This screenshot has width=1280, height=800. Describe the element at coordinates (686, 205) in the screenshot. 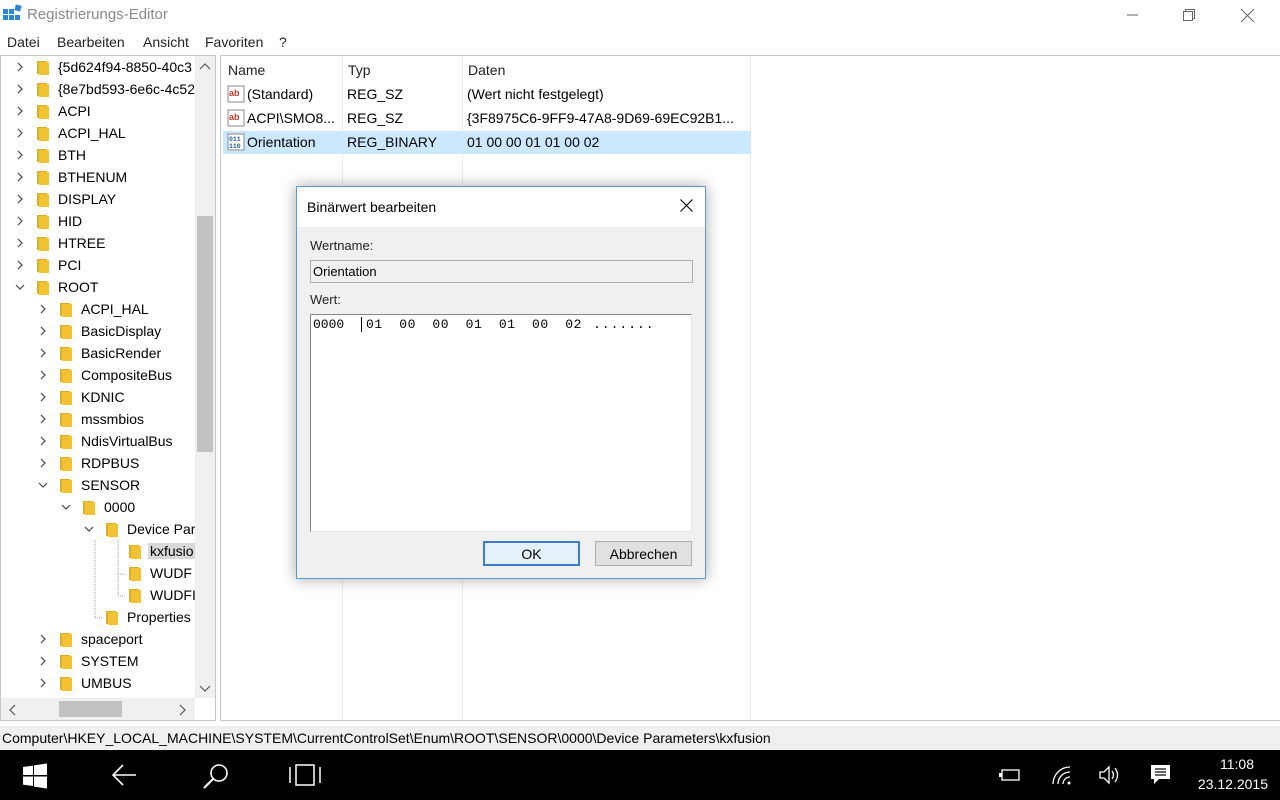

I see `dialog-close-icon` at that location.